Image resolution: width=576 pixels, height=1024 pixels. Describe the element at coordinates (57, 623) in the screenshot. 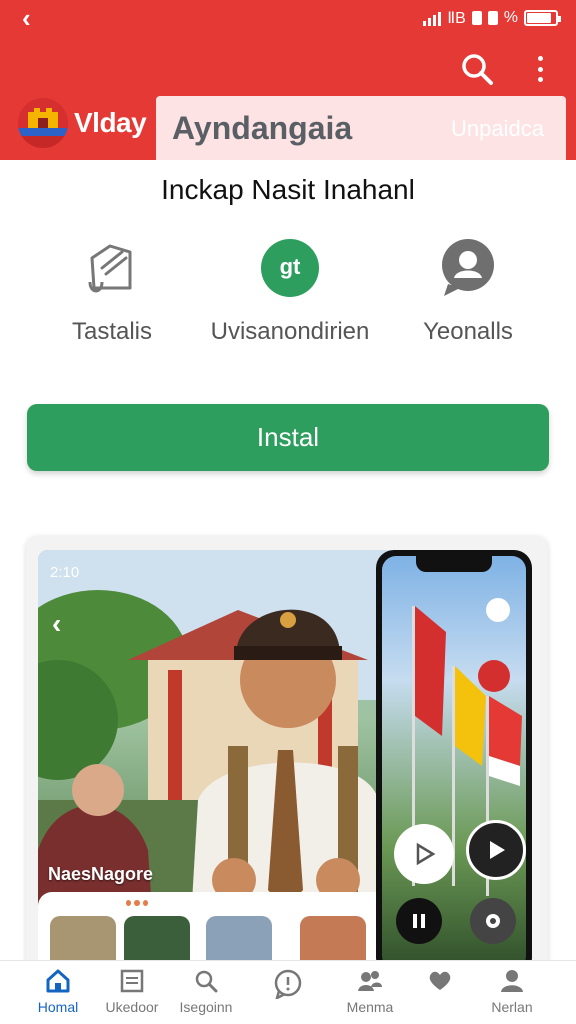

I see `screenshot-back-icon: ‹` at that location.